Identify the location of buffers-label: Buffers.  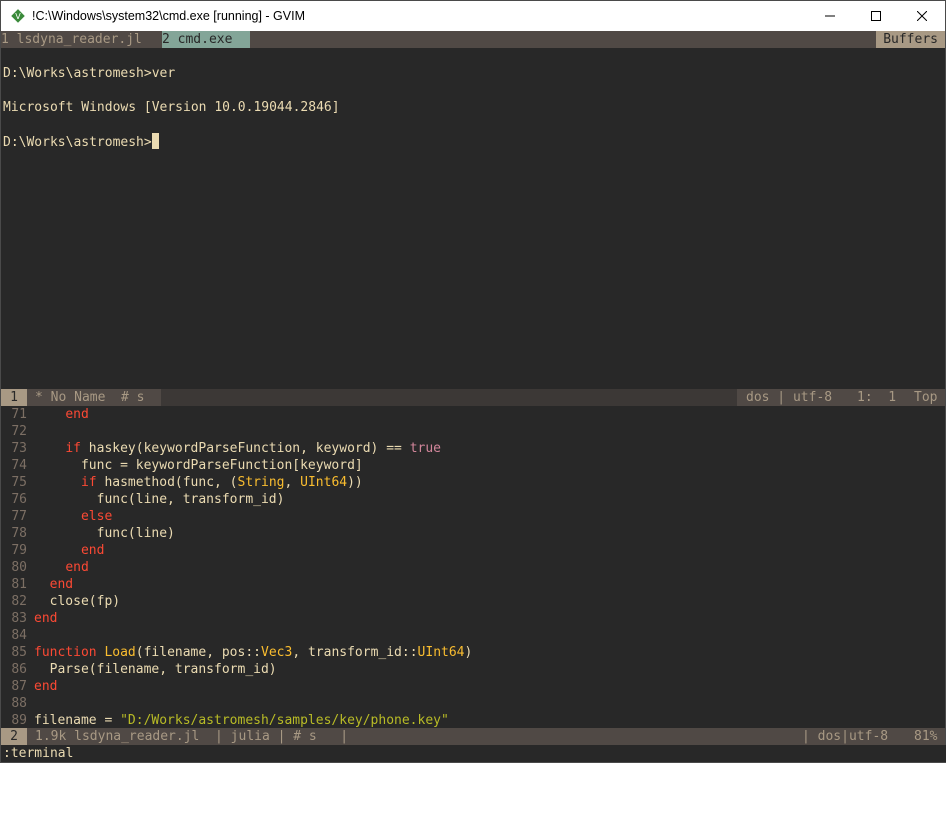
(910, 39).